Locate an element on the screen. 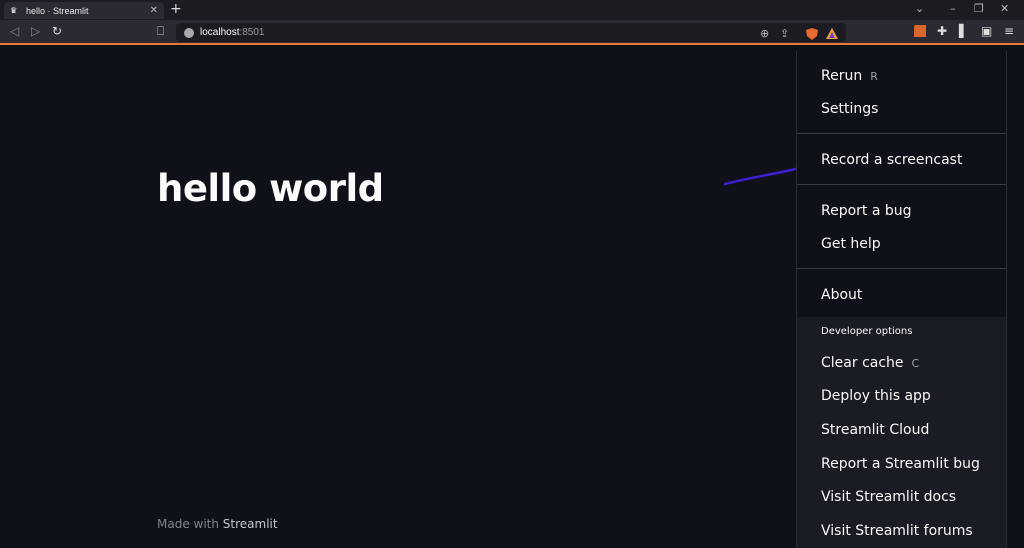 This screenshot has height=548, width=1024. footer: Made with Streamlit is located at coordinates (217, 524).